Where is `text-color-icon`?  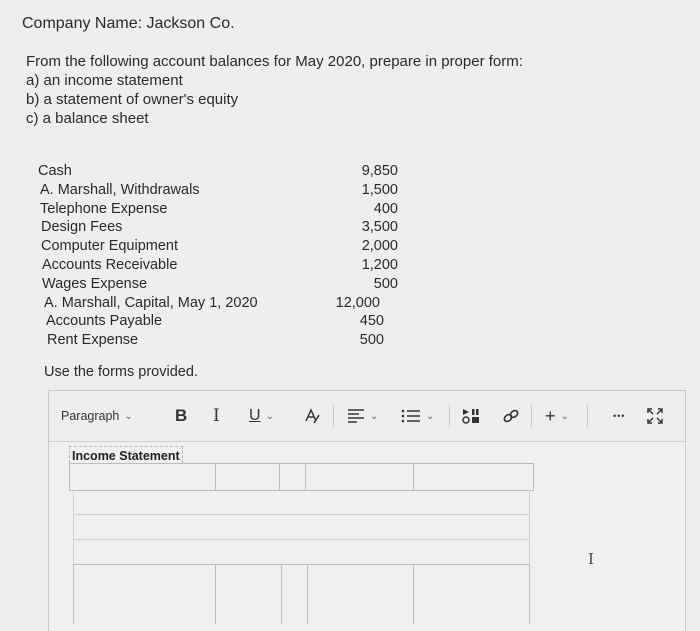 text-color-icon is located at coordinates (312, 416).